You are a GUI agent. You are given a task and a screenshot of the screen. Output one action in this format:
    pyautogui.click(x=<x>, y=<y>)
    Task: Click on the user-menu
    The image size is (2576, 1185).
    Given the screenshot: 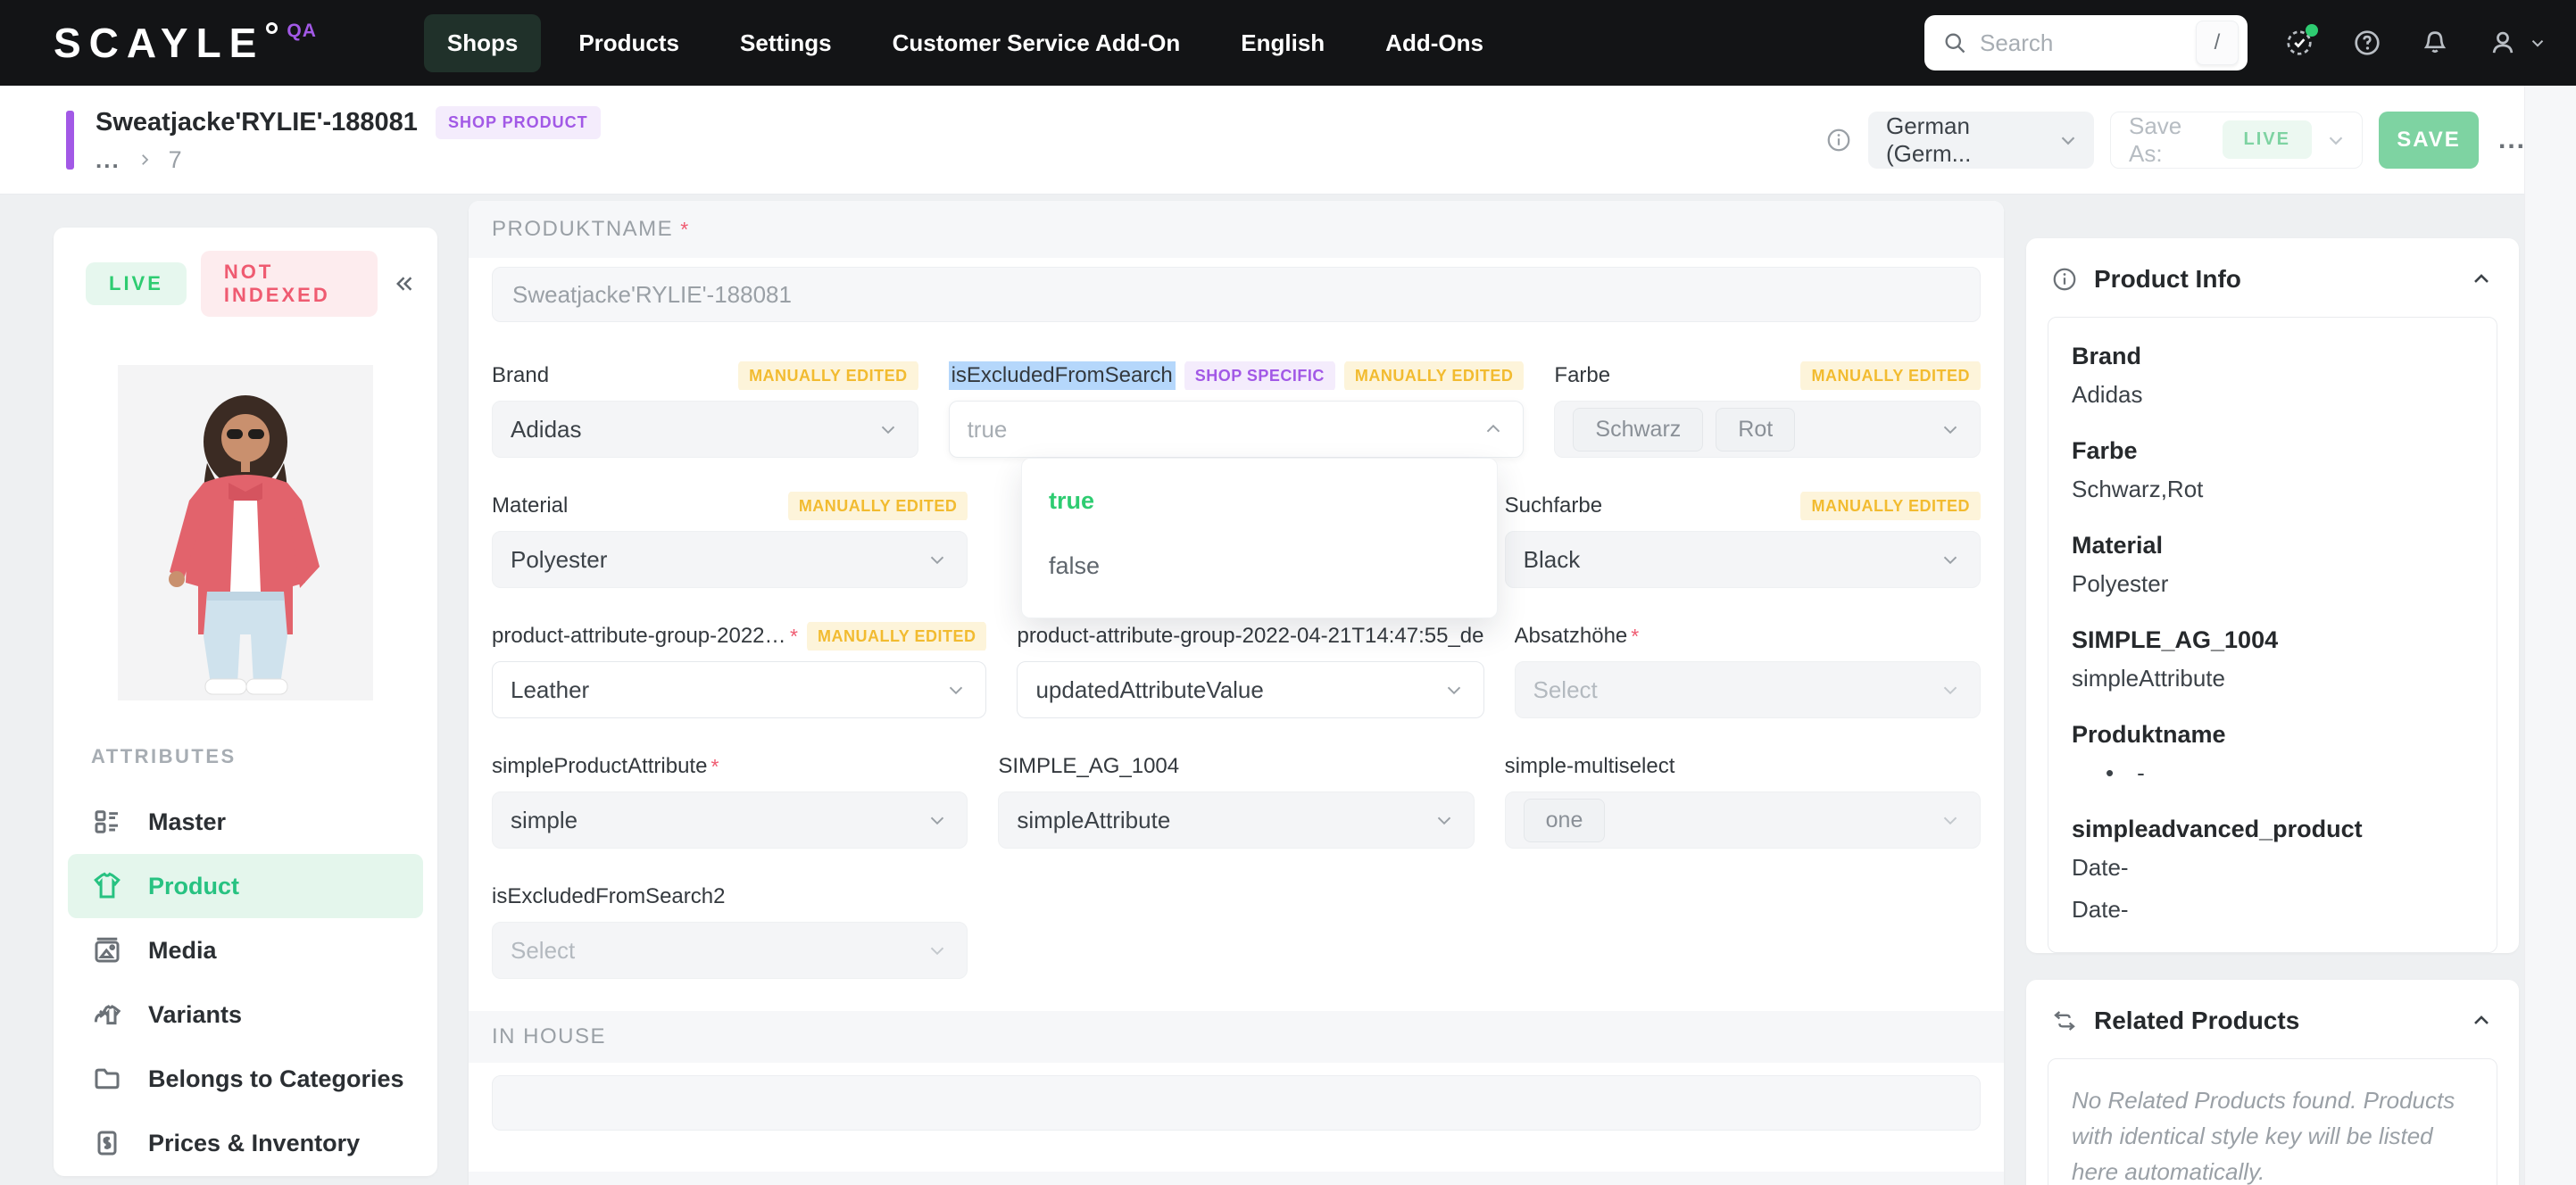 What is the action you would take?
    pyautogui.click(x=2517, y=43)
    